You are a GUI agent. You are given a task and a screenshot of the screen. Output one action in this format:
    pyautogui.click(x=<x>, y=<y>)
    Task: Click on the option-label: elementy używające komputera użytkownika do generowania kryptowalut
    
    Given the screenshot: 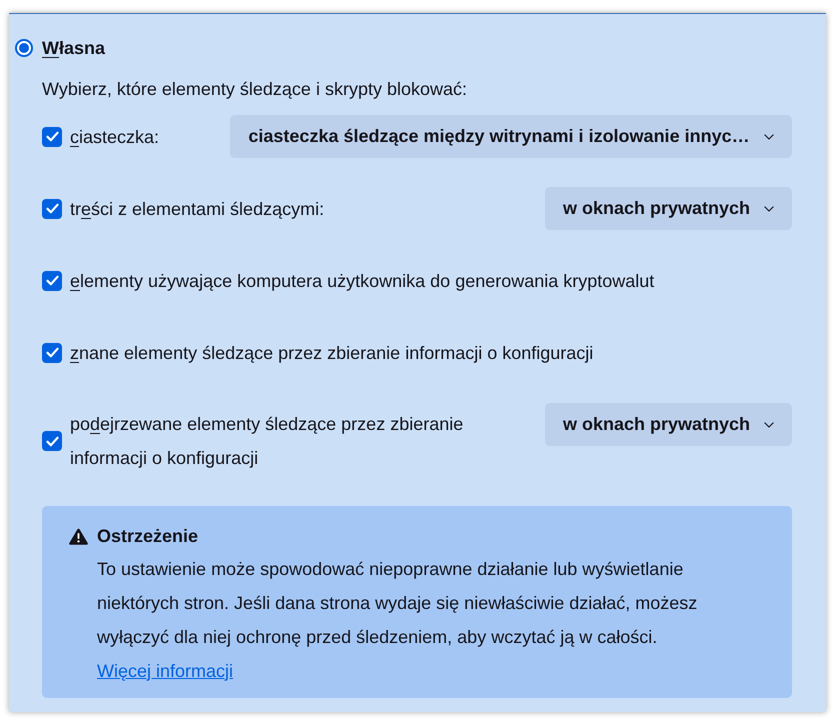 What is the action you would take?
    pyautogui.click(x=362, y=281)
    